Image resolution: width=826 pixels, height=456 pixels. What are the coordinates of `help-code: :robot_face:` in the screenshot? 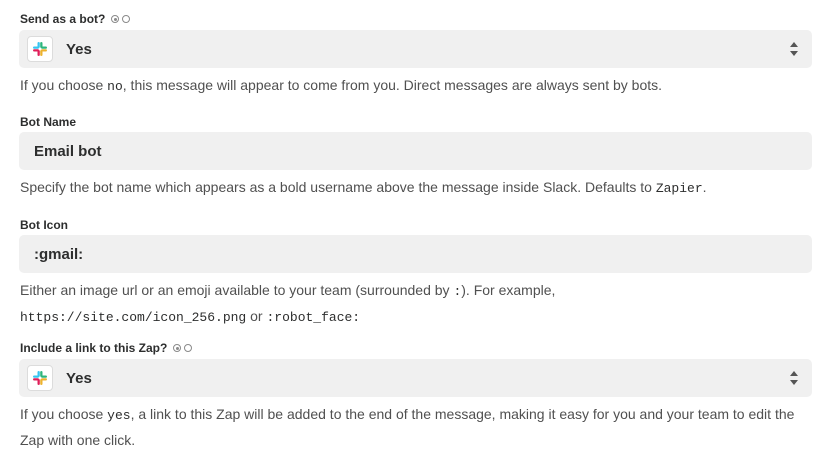 It's located at (313, 317).